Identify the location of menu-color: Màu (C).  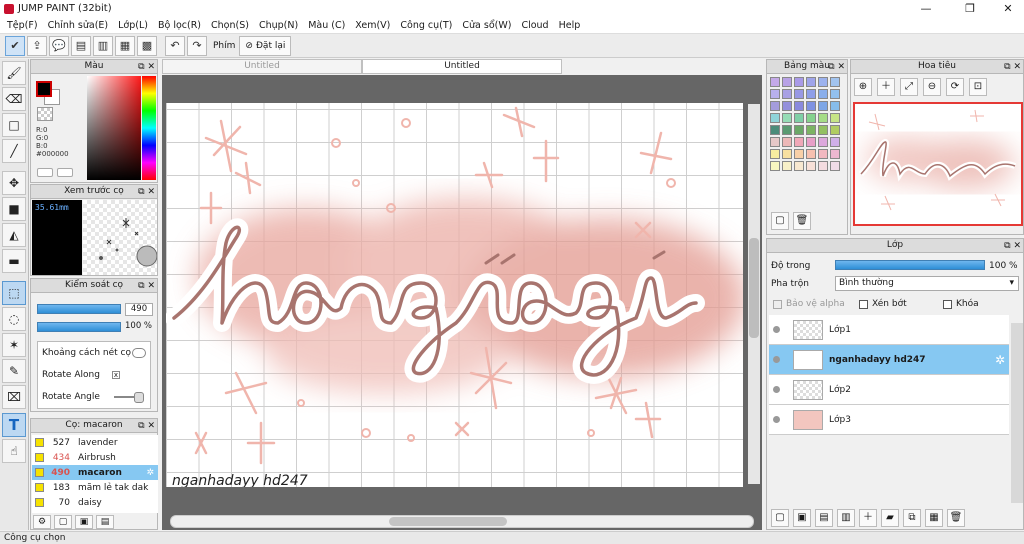
(326, 25).